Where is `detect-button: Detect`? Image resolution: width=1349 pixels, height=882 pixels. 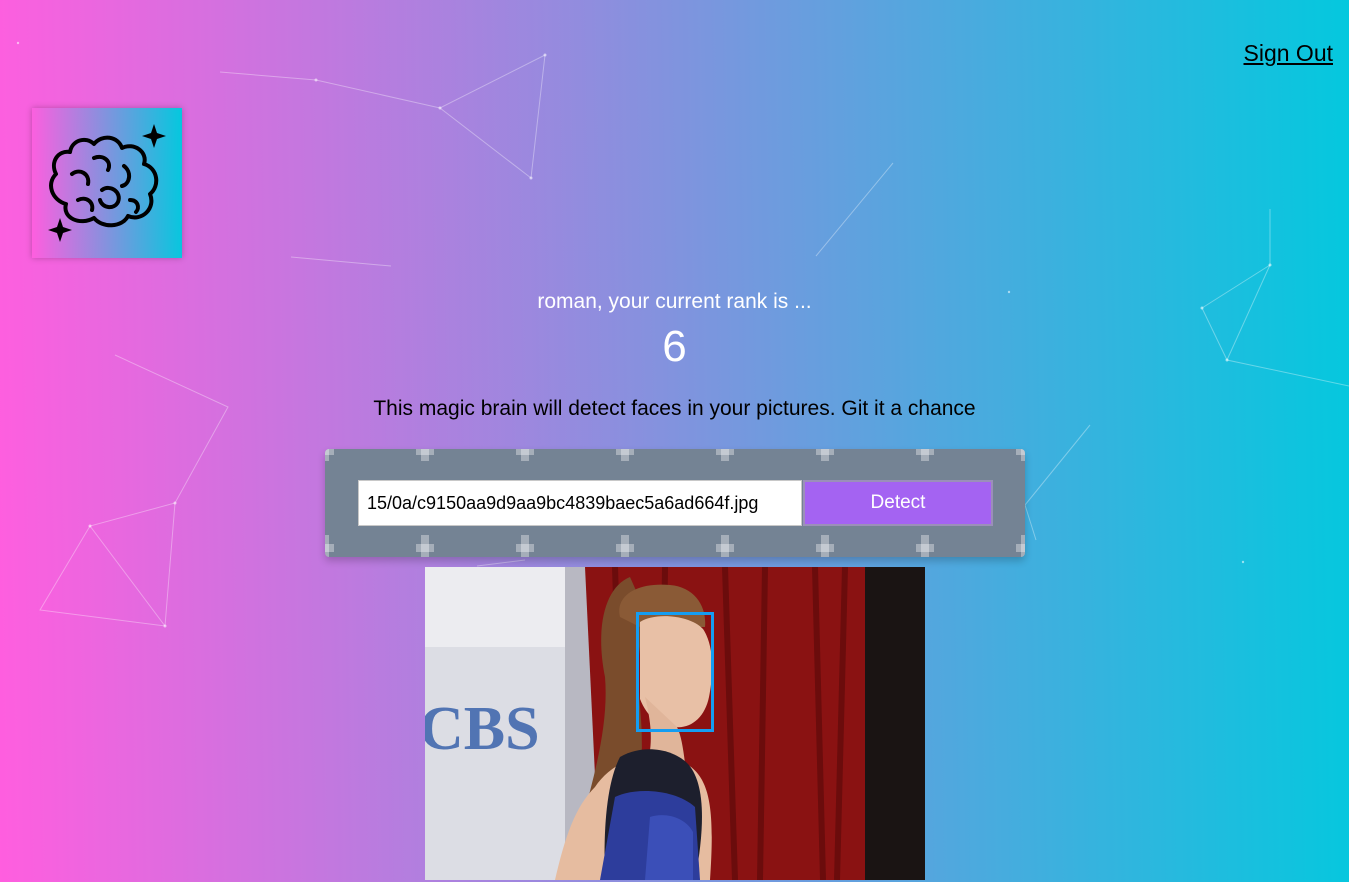 detect-button: Detect is located at coordinates (898, 503).